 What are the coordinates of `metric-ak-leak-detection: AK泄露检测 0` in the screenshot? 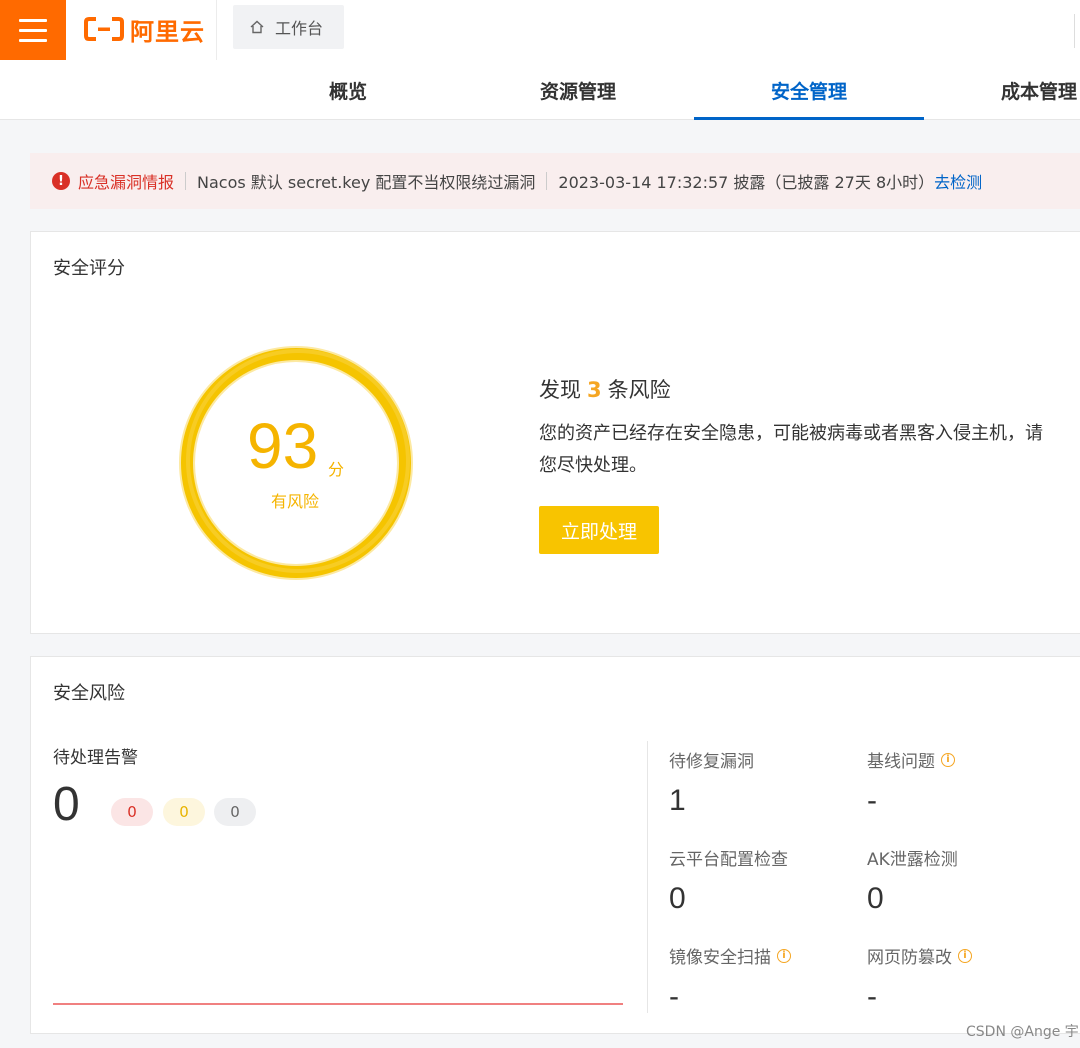 It's located at (912, 879).